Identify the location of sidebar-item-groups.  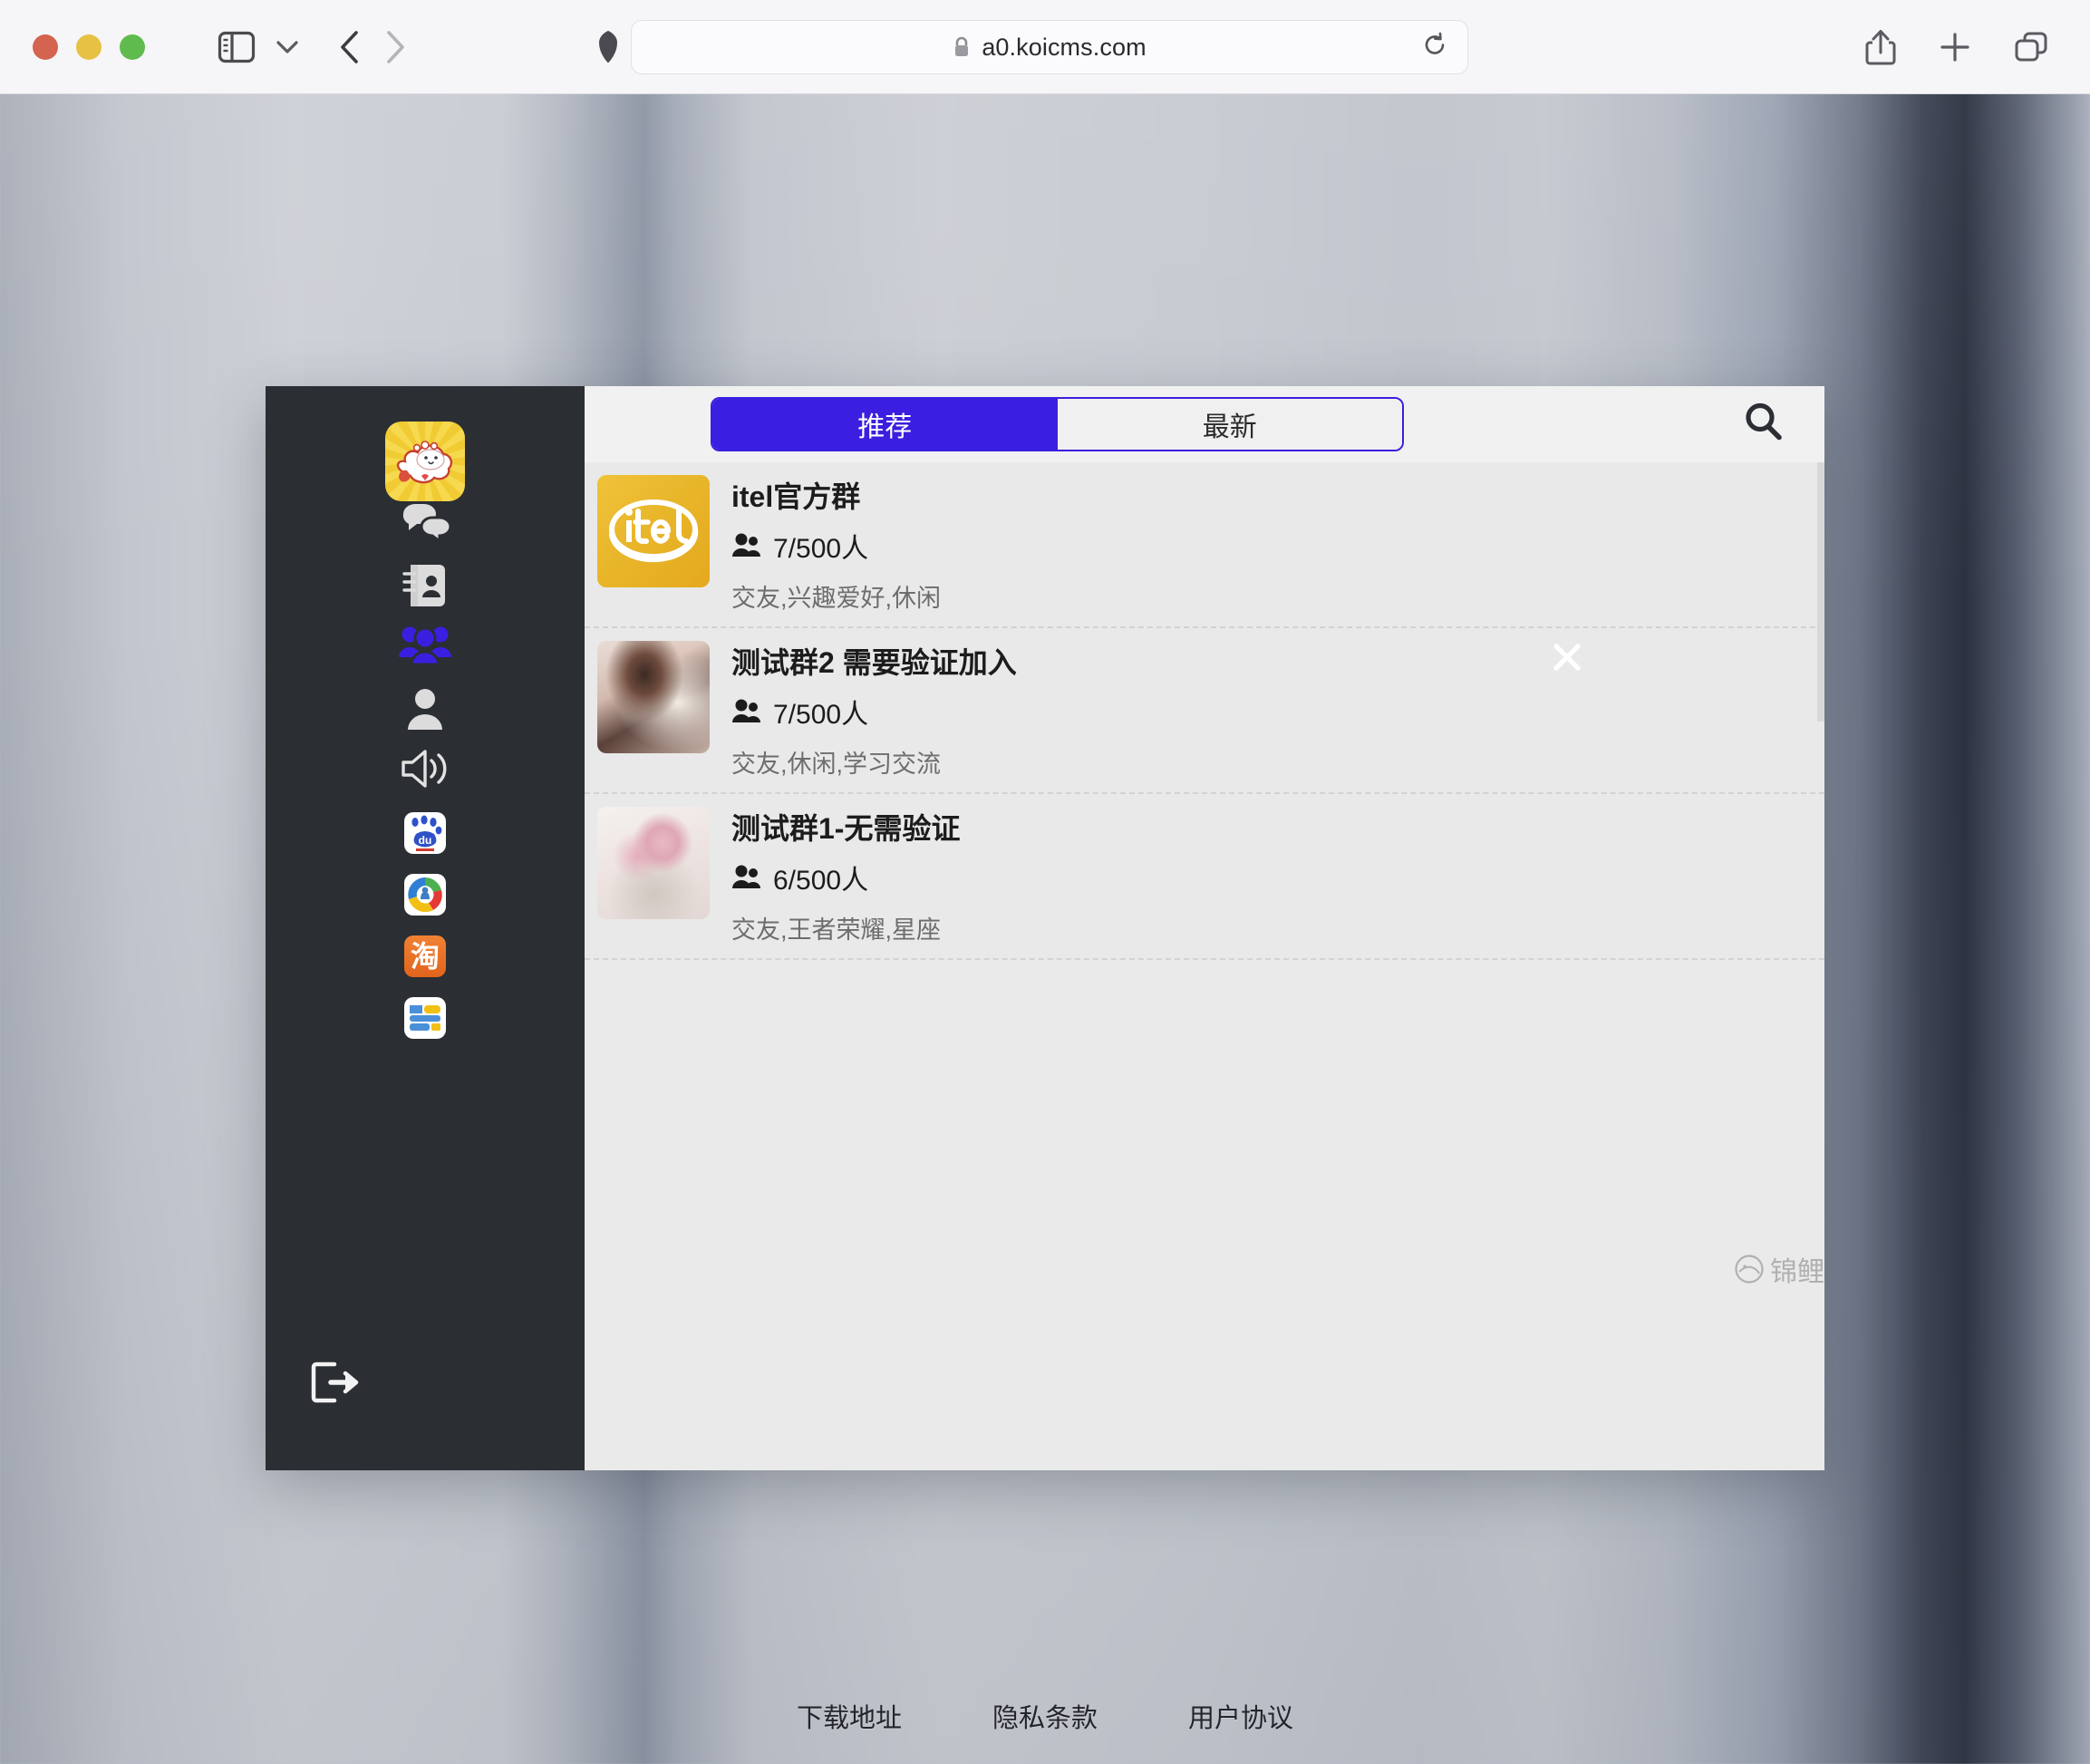
(425, 645).